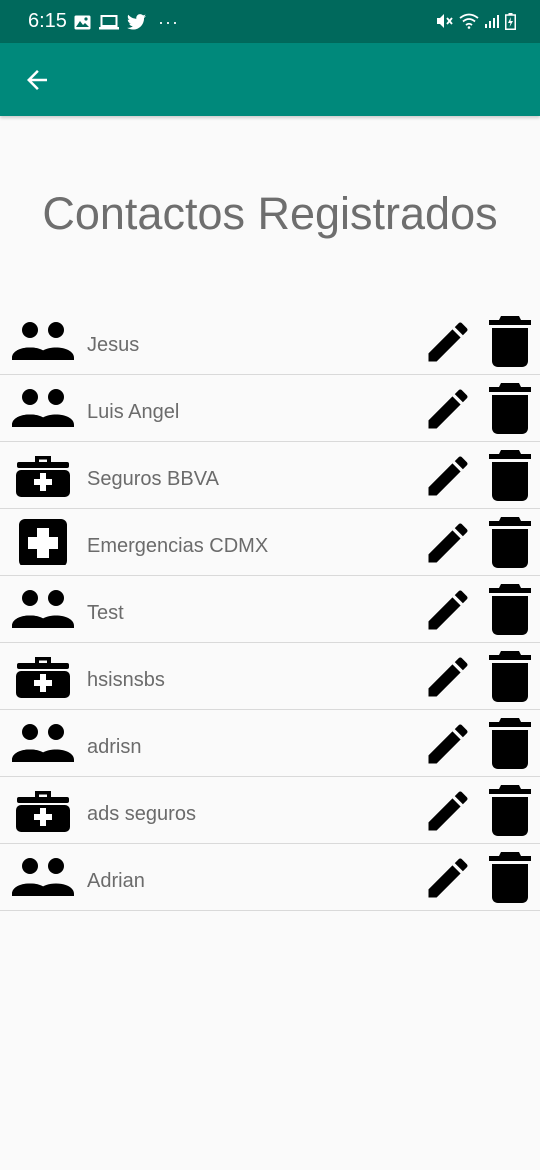  Describe the element at coordinates (469, 21) in the screenshot. I see `wifi-icon` at that location.